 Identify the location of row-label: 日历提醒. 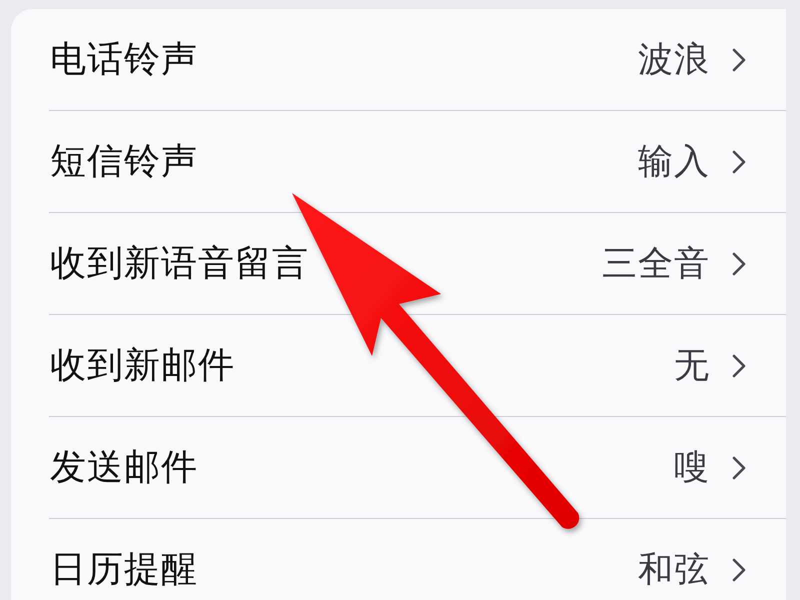
(124, 570).